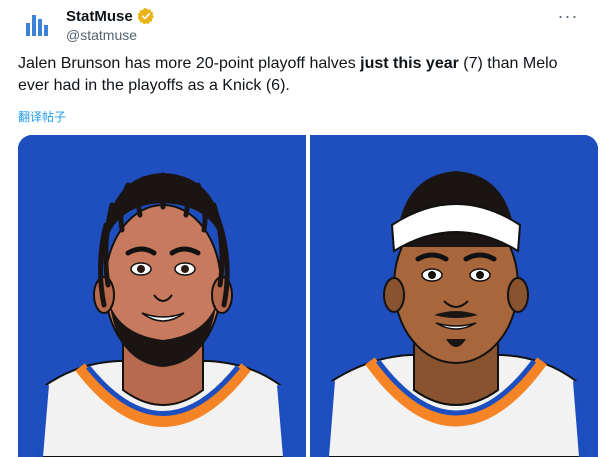 The height and width of the screenshot is (457, 600). I want to click on more-options-icon: ···, so click(568, 16).